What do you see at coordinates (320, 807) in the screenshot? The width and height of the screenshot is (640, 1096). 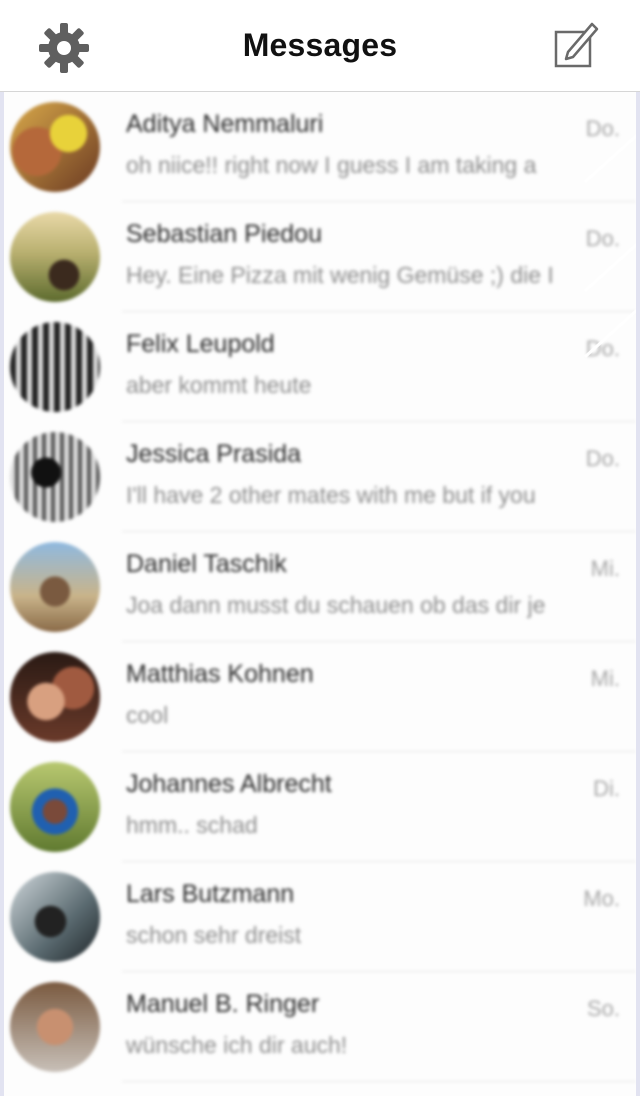 I see `conversation-row: Johannes Albrecht hmm.. schad Di.` at bounding box center [320, 807].